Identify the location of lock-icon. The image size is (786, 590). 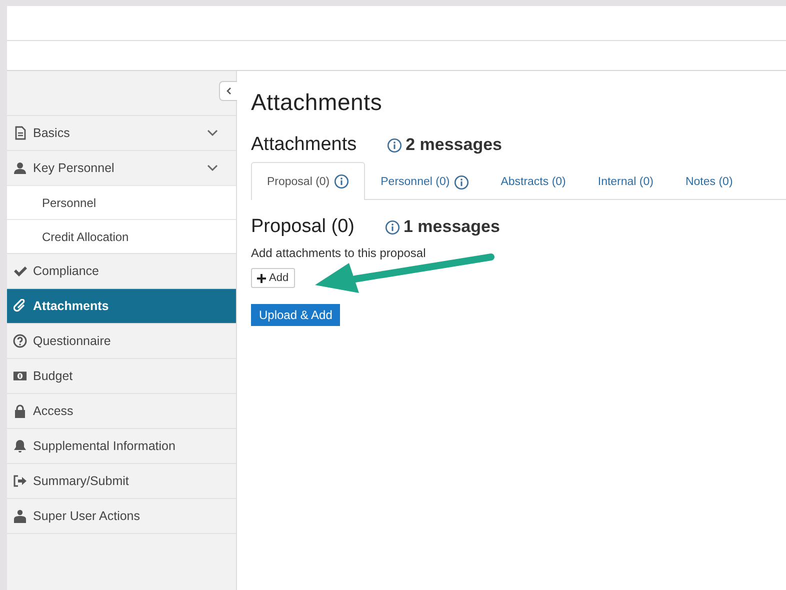
(20, 411).